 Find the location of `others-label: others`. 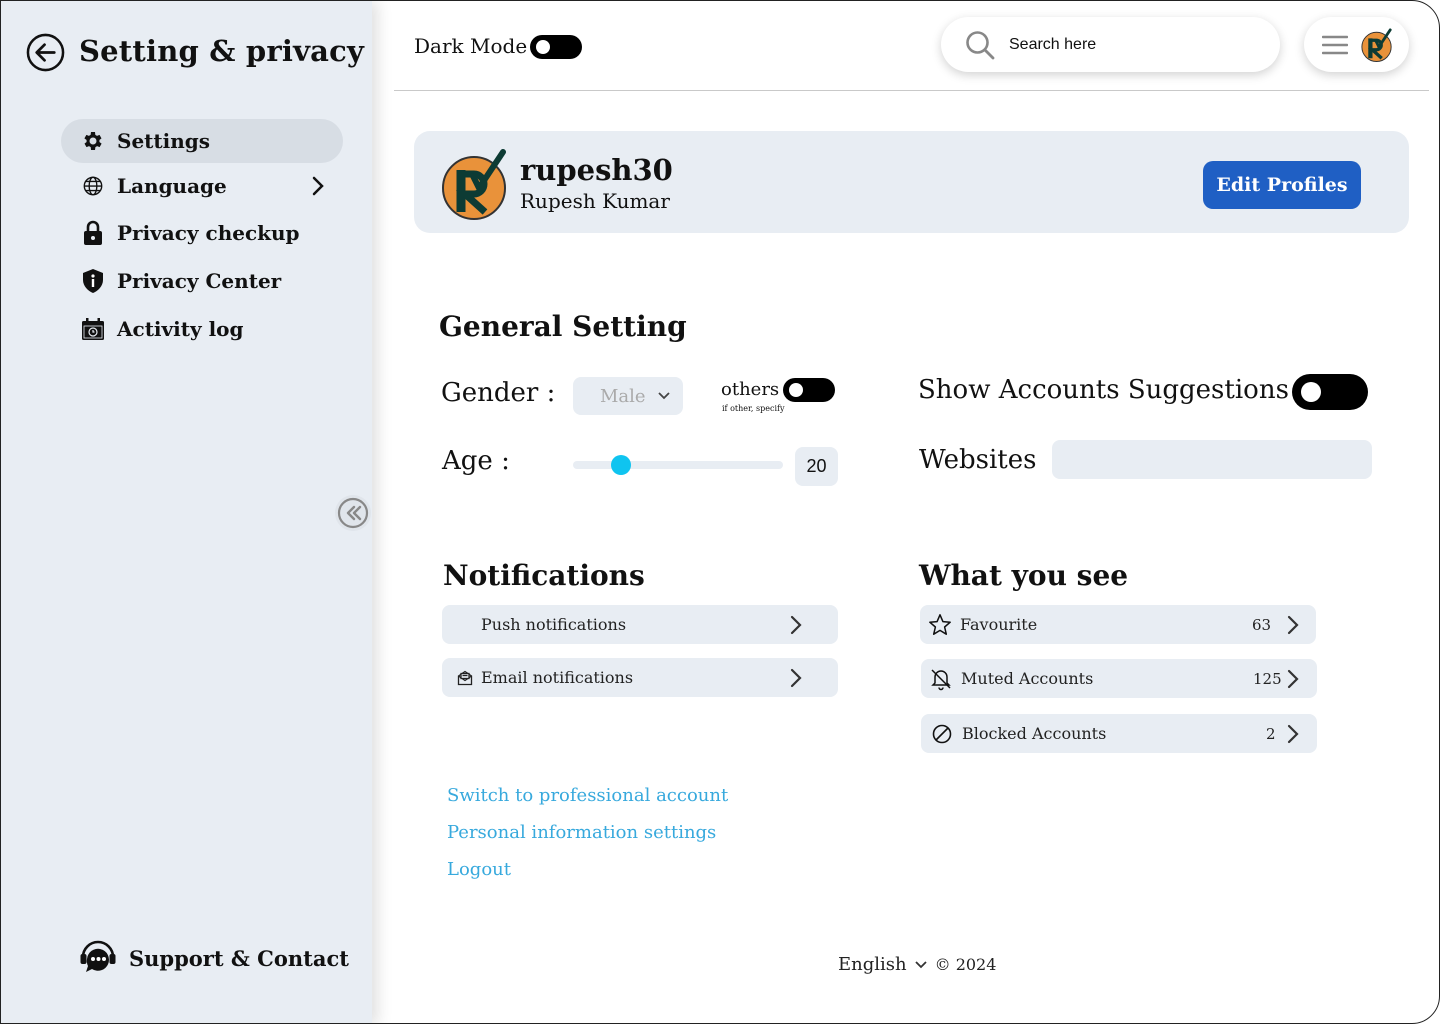

others-label: others is located at coordinates (750, 389).